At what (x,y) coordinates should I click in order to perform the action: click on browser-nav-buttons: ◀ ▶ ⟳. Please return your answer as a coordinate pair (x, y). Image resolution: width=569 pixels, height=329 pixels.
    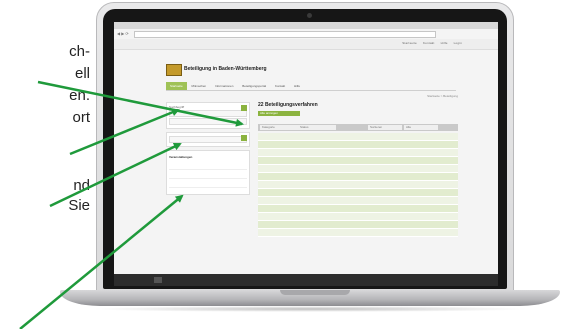
    Looking at the image, I should click on (123, 33).